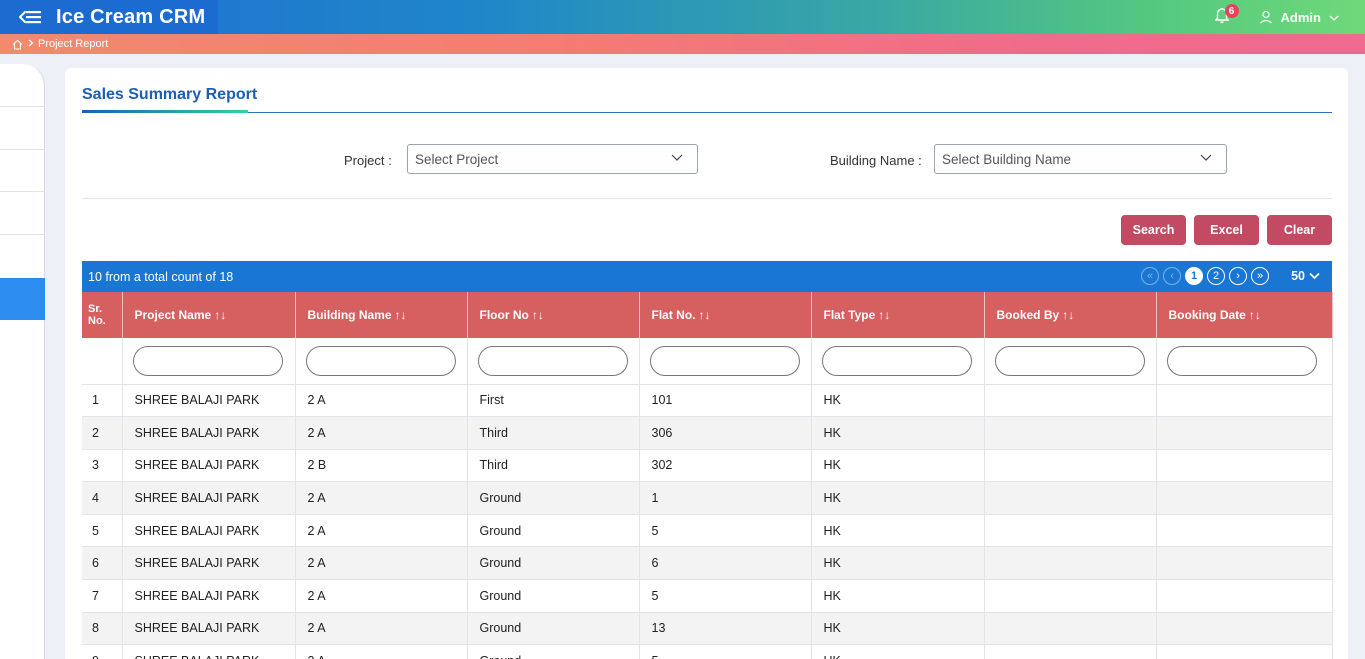 Image resolution: width=1365 pixels, height=659 pixels. Describe the element at coordinates (1226, 230) in the screenshot. I see `excel-button: Excel` at that location.